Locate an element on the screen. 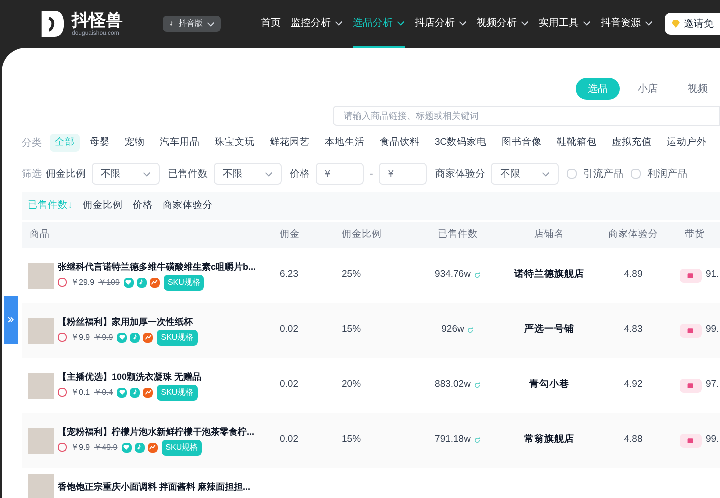 The image size is (720, 498). double-chevron-icon is located at coordinates (11, 320).